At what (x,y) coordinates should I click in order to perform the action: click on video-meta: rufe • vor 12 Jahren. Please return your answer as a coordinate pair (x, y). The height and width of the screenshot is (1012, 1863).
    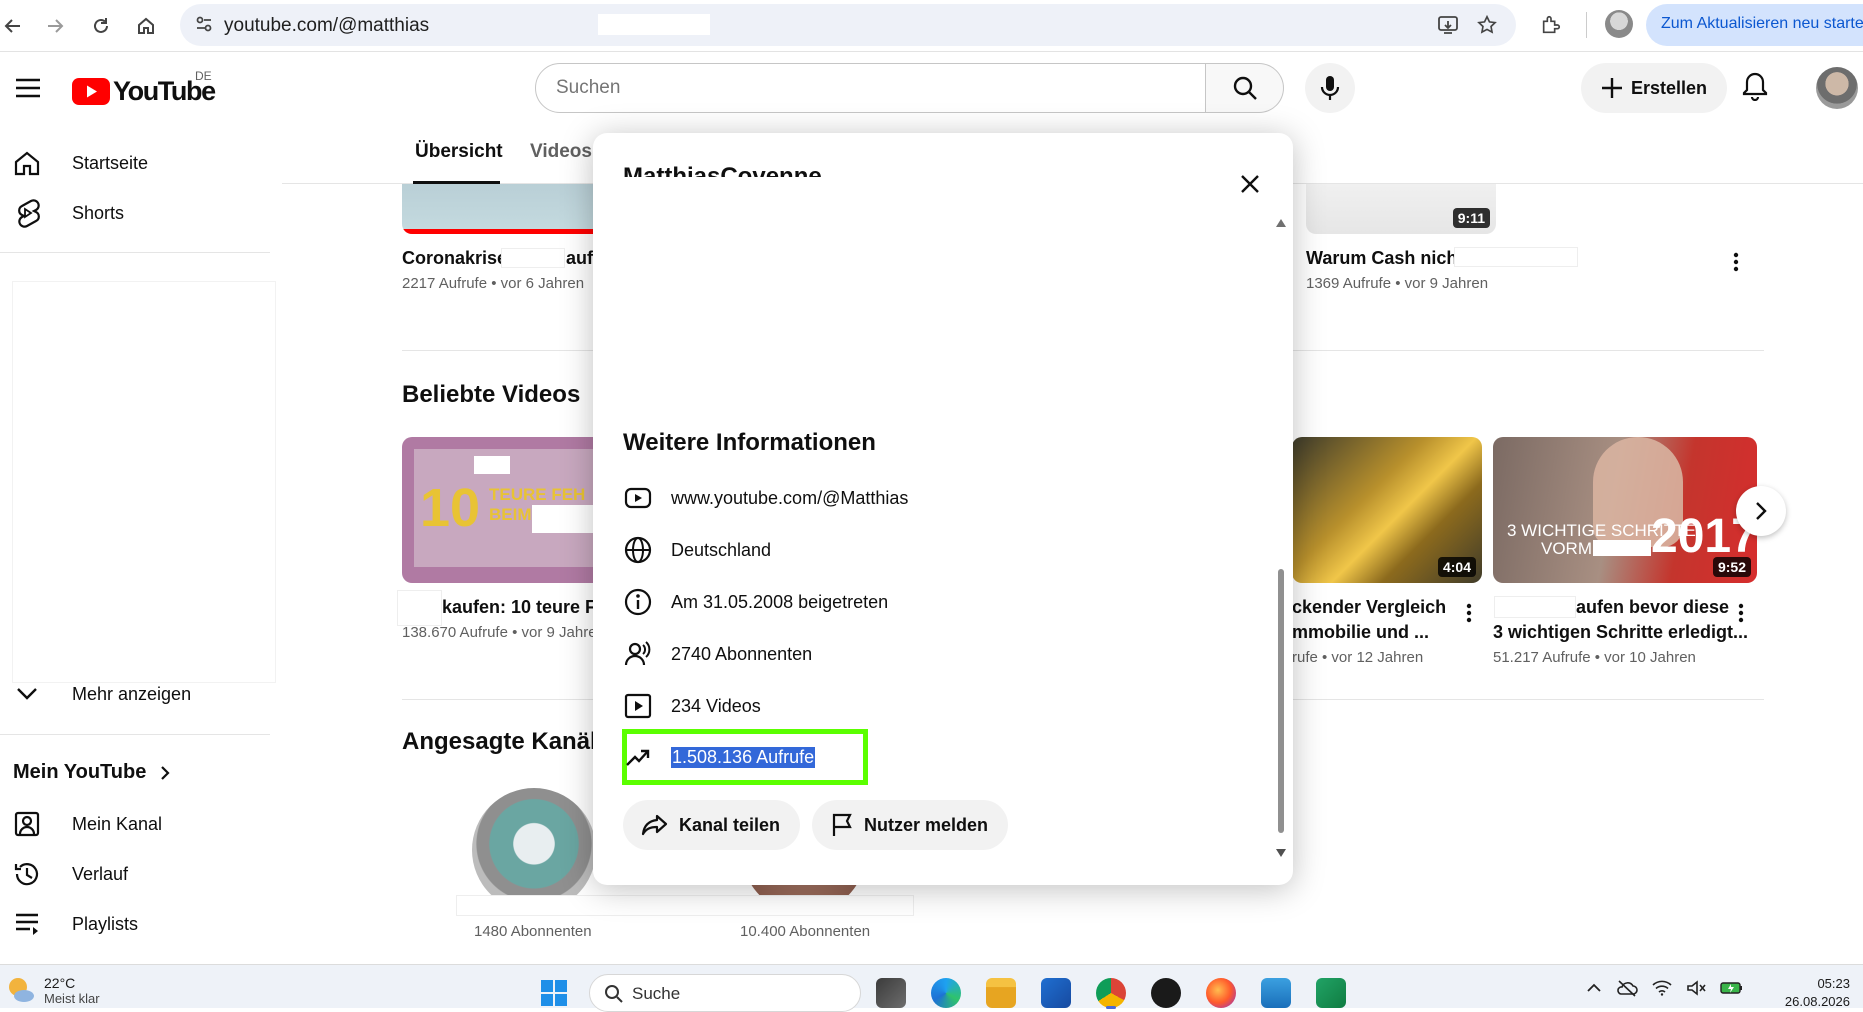
    Looking at the image, I should click on (1358, 657).